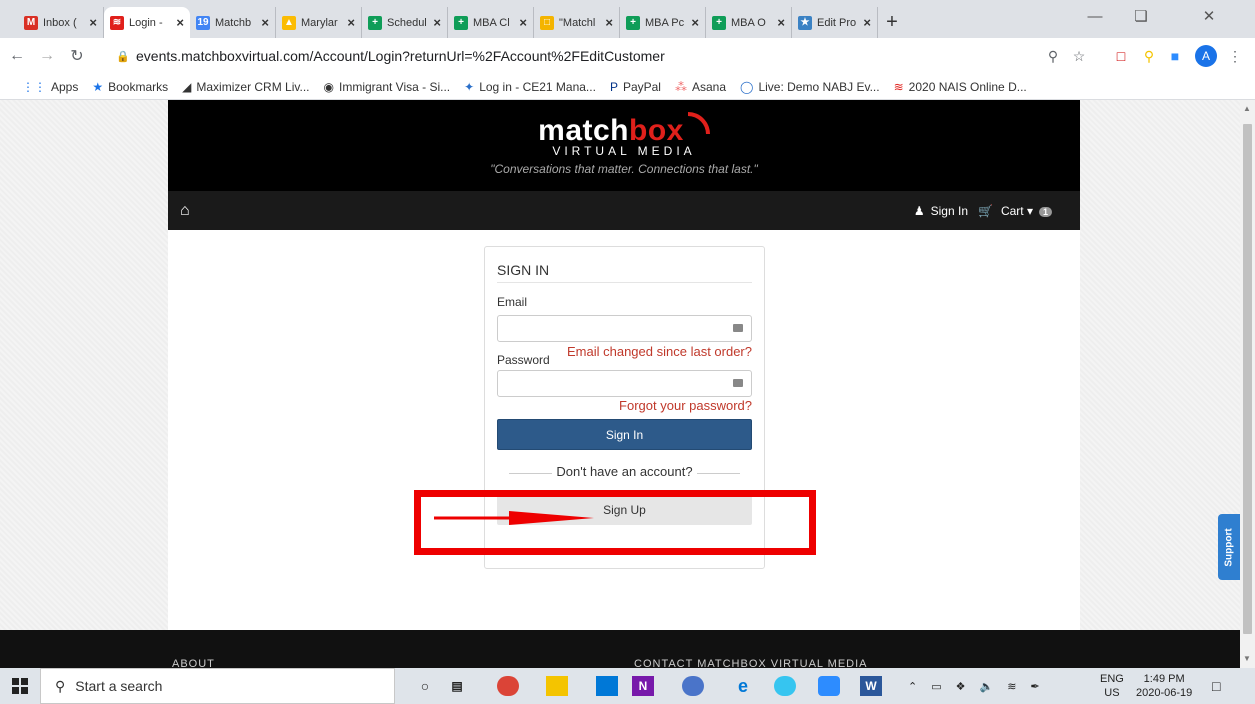 This screenshot has height=704, width=1255. Describe the element at coordinates (785, 686) in the screenshot. I see `slack-icon` at that location.